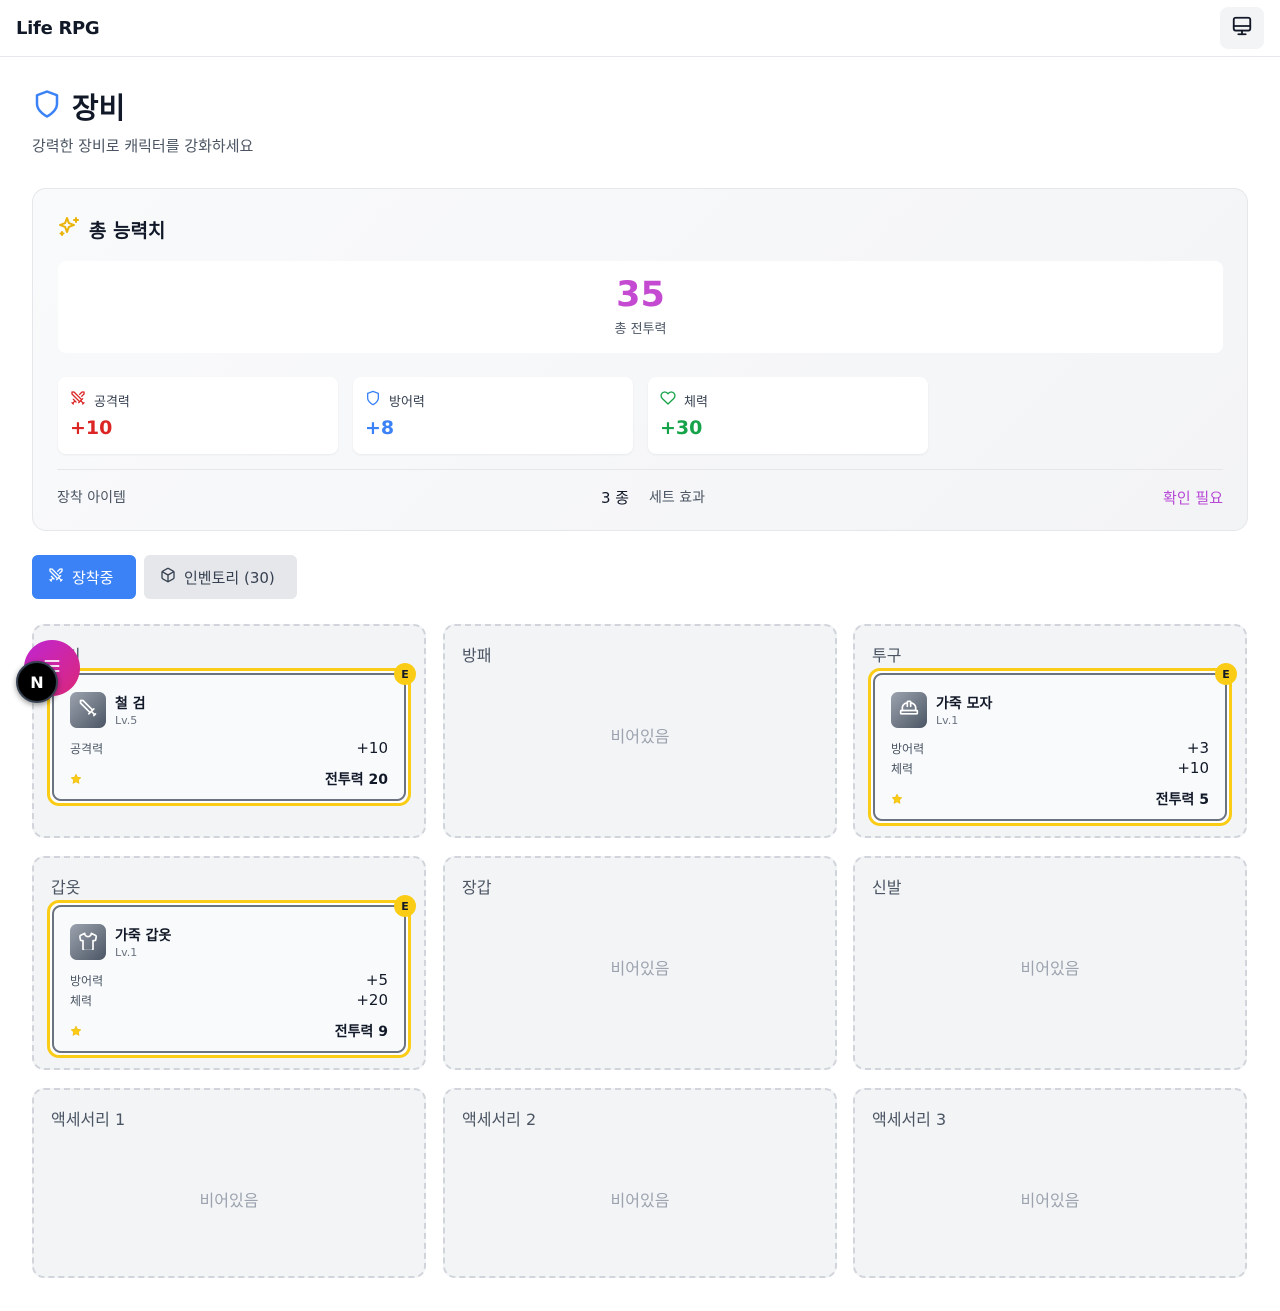 Image resolution: width=1280 pixels, height=1311 pixels. I want to click on tab-inventory: 인벤토리 (30), so click(220, 577).